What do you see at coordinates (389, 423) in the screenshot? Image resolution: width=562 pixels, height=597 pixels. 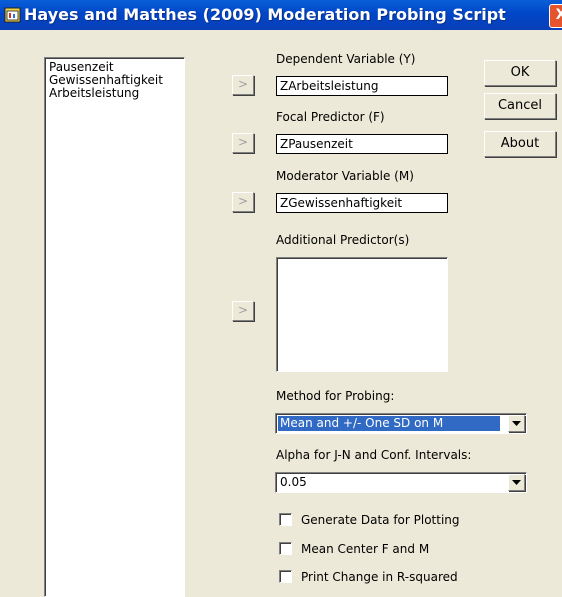 I see `method-selected-value: Mean and +/- One SD on M` at bounding box center [389, 423].